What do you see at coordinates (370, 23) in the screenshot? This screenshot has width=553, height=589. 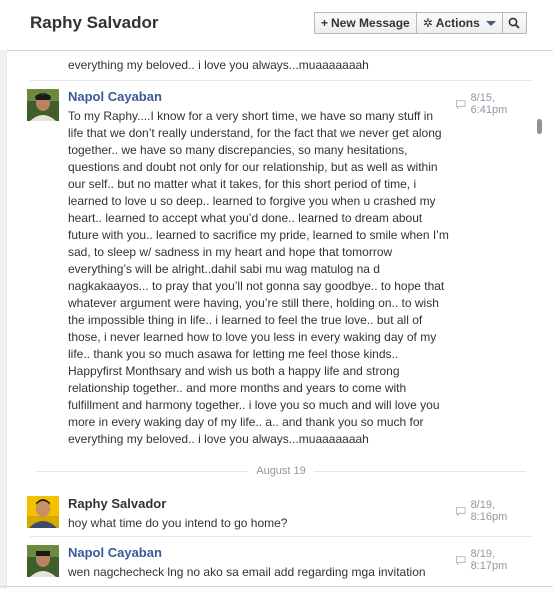 I see `new-message-label: New Message` at bounding box center [370, 23].